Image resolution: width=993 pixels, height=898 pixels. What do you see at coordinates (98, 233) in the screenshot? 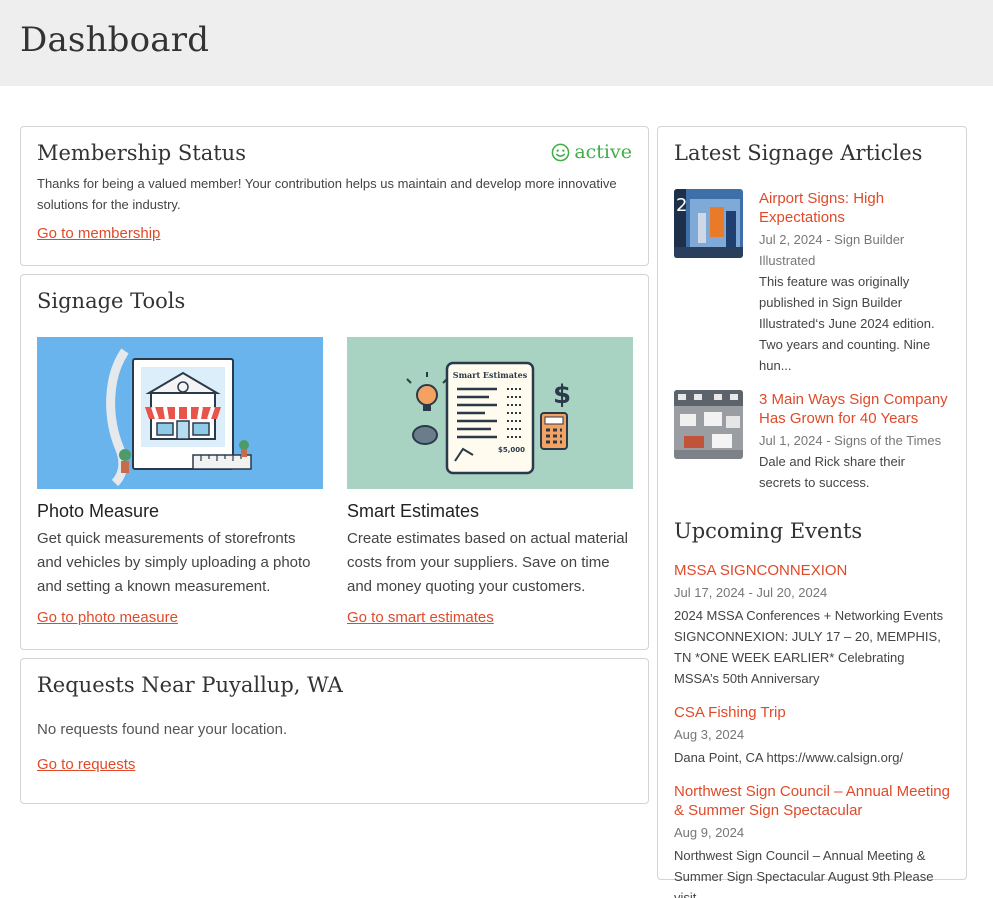
I see `go-to-membership-link: Go to membership` at bounding box center [98, 233].